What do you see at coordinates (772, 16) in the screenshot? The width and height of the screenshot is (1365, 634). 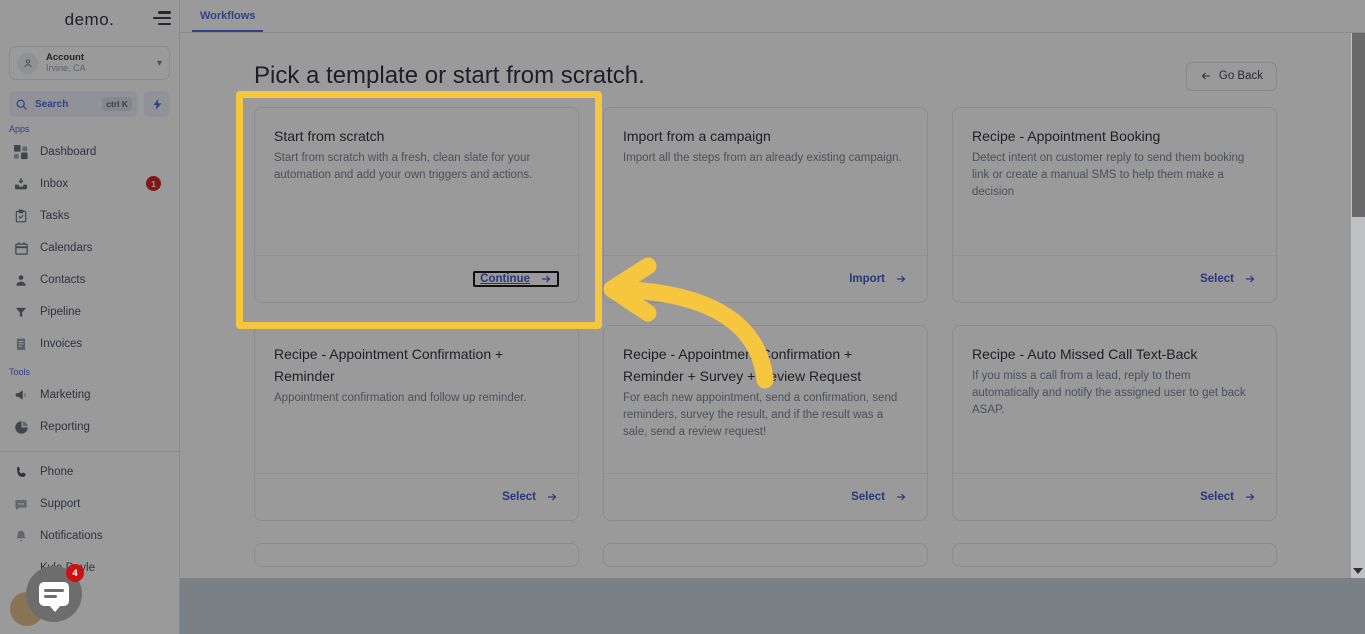 I see `tab-bar: Workflows` at bounding box center [772, 16].